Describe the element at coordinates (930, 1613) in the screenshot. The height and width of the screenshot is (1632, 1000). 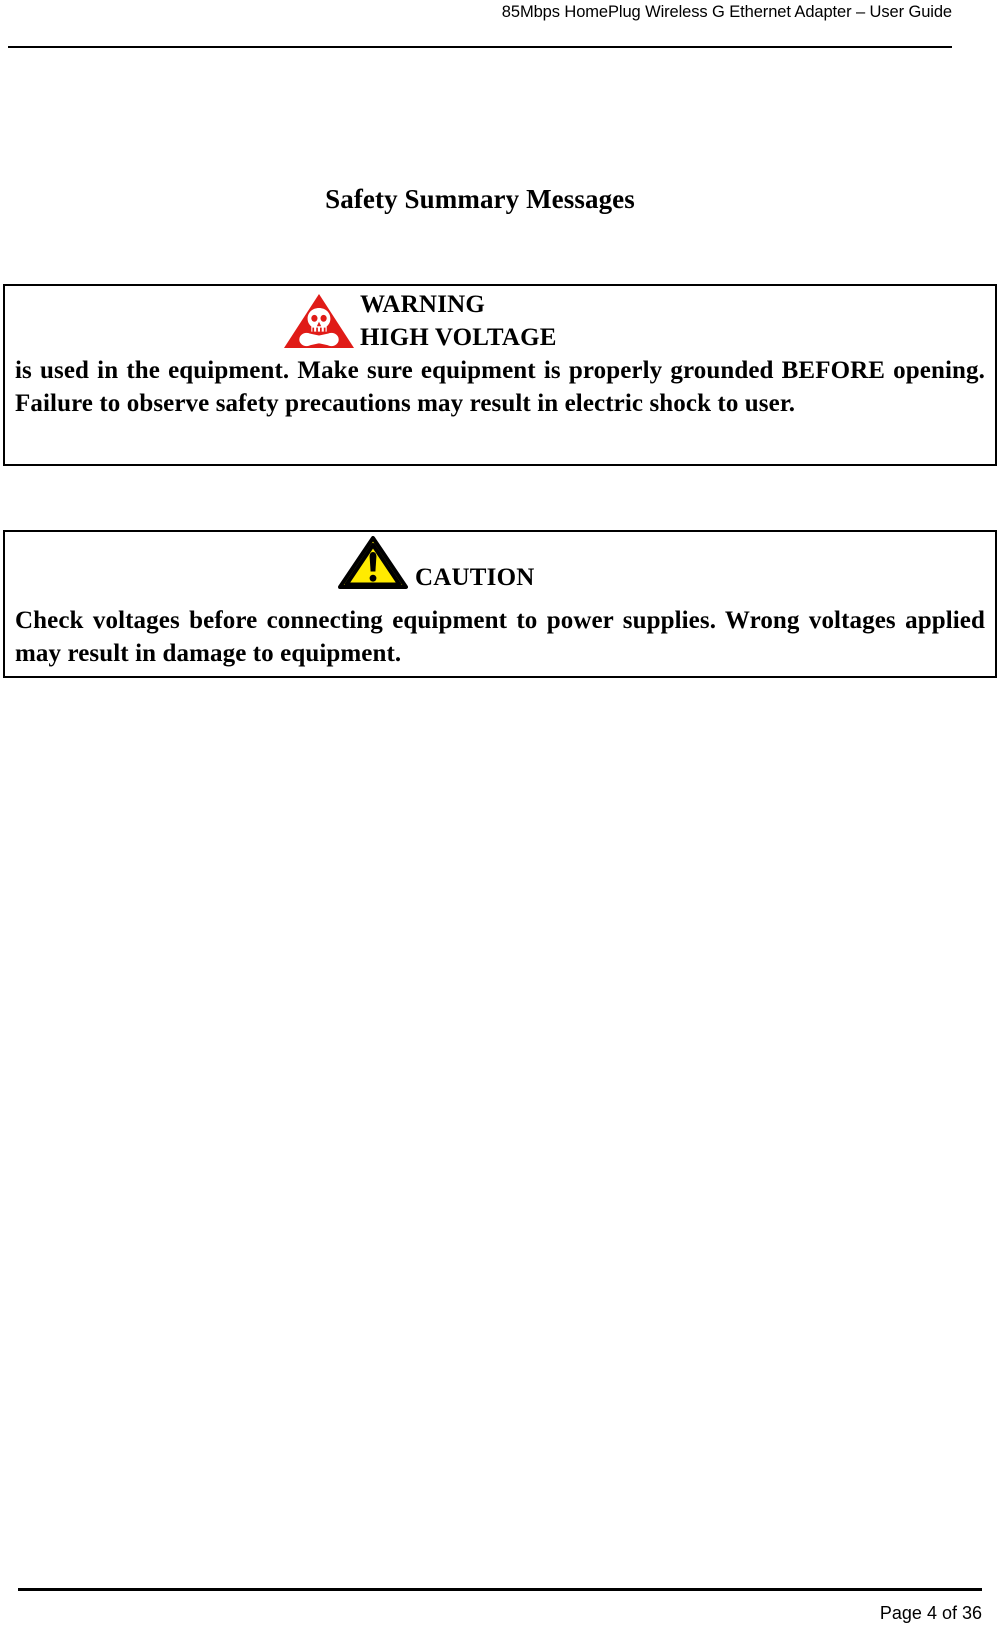
I see `page-number: Page 4 of 36` at that location.